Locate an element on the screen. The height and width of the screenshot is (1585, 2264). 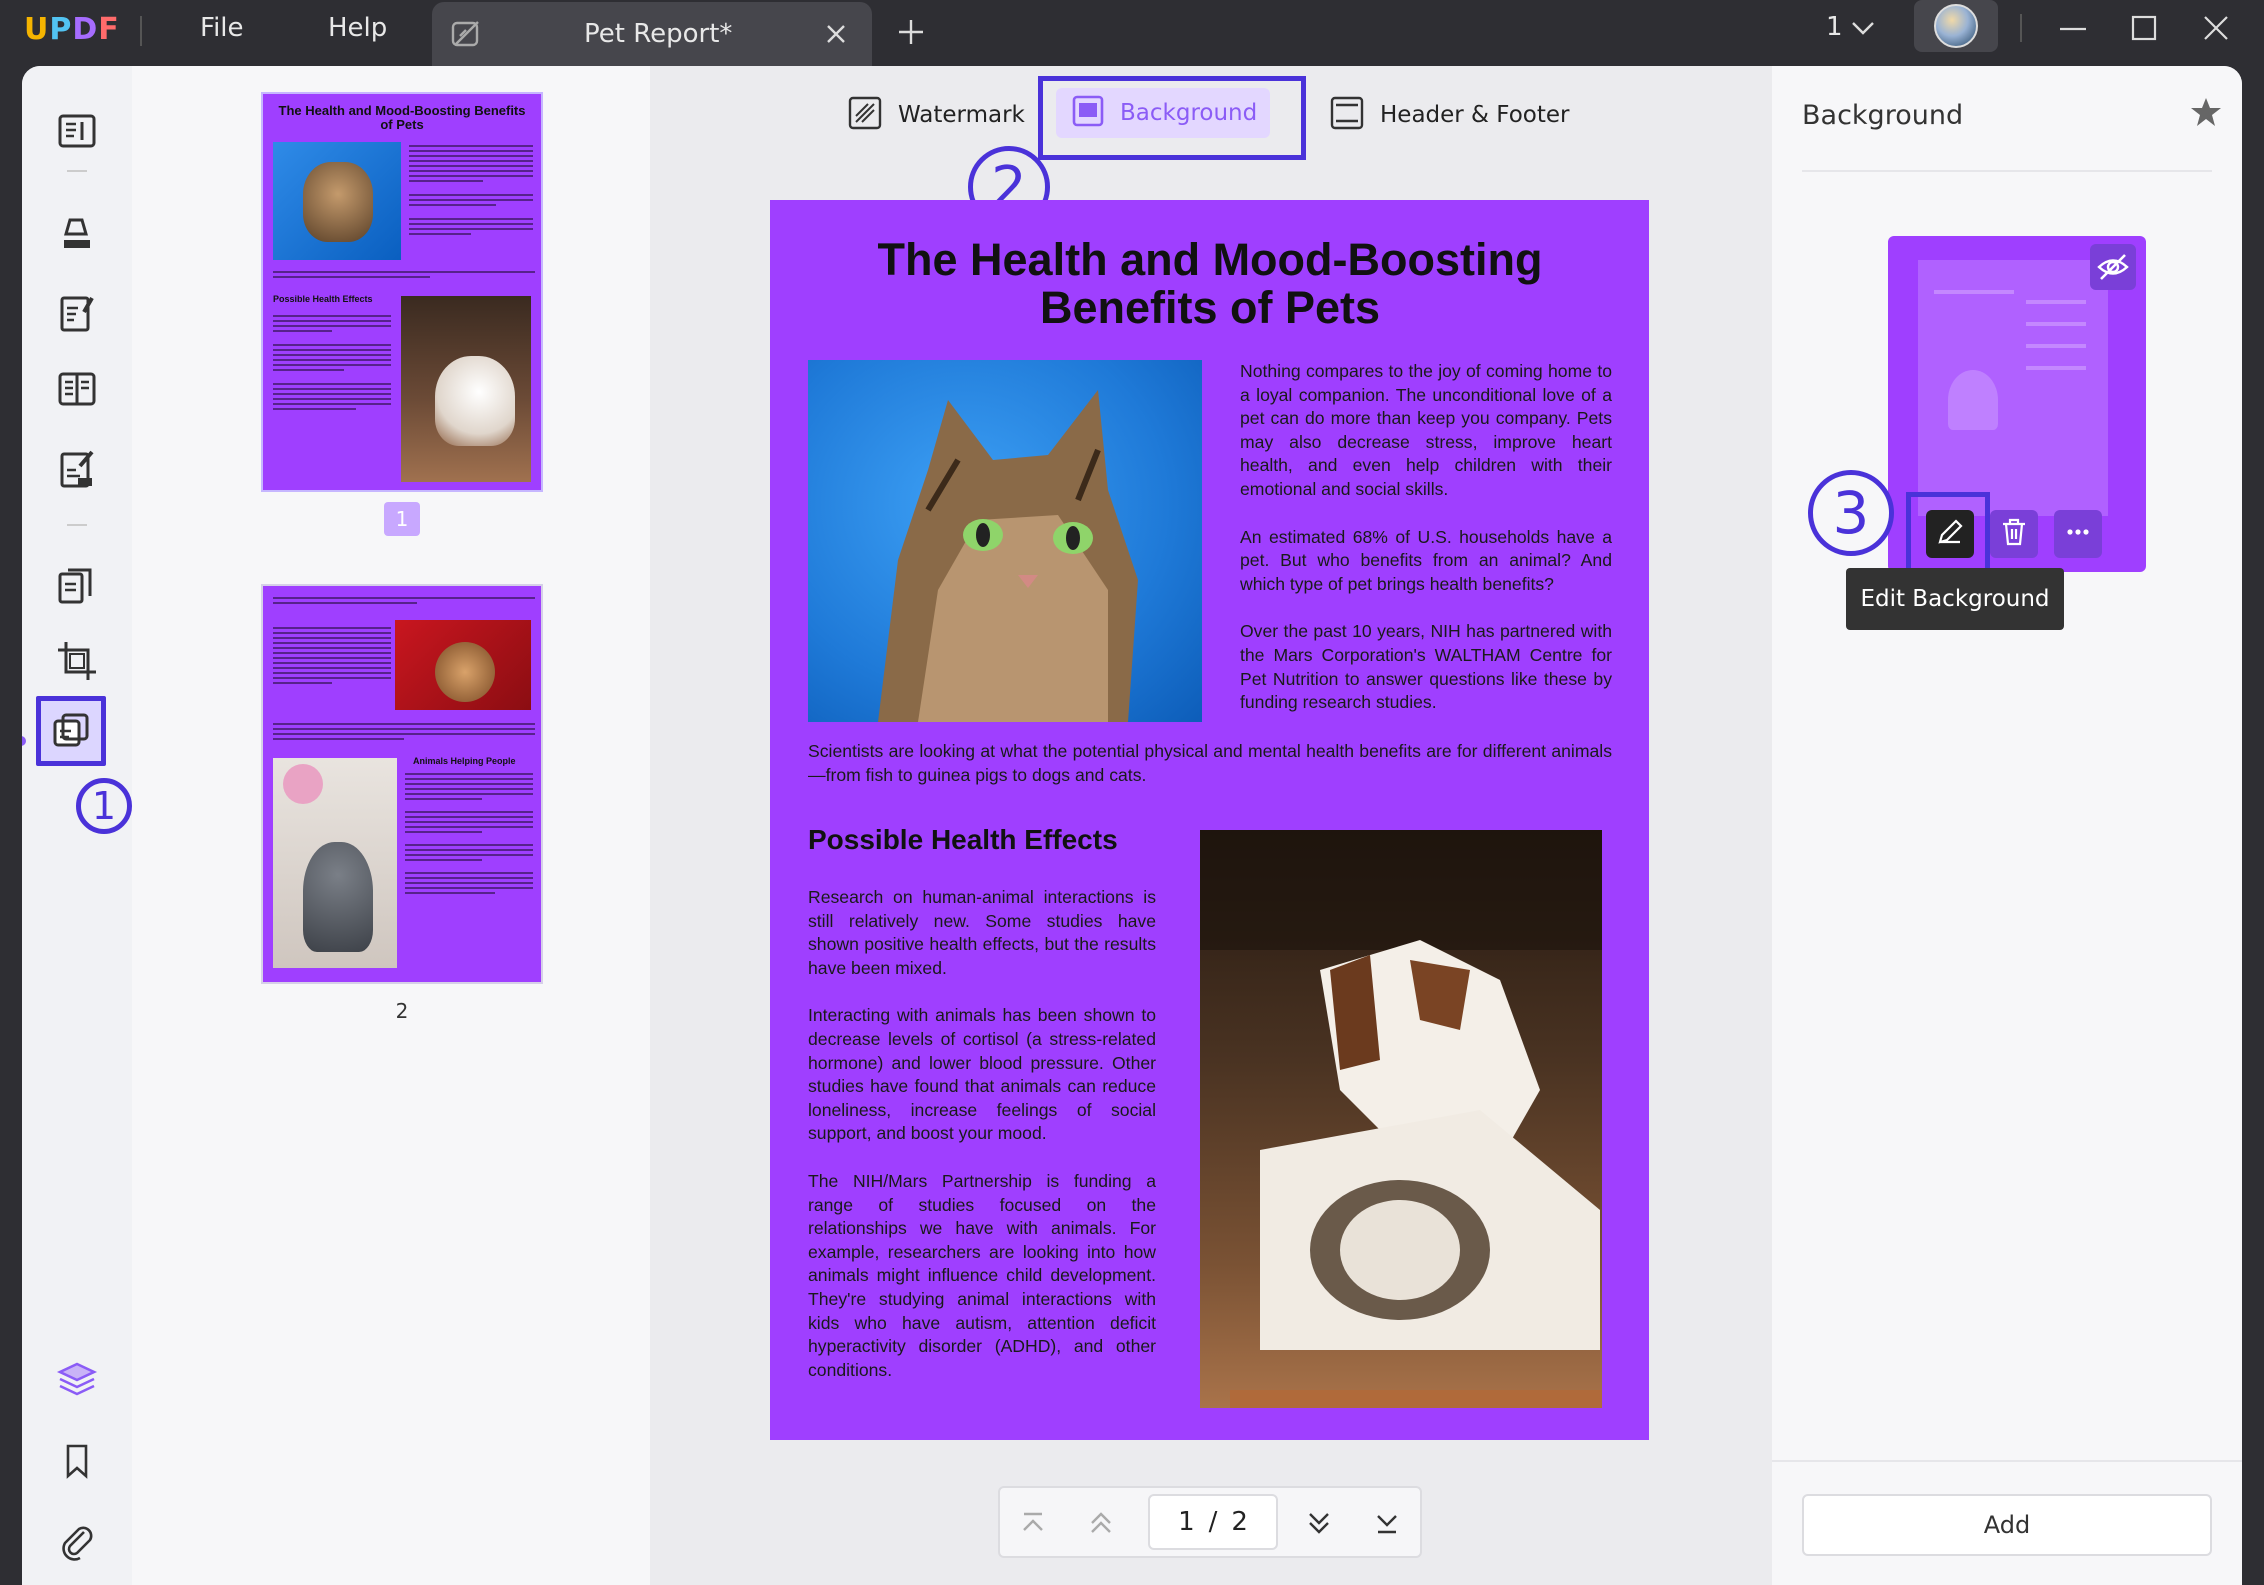
edit-pdf-icon is located at coordinates (77, 313).